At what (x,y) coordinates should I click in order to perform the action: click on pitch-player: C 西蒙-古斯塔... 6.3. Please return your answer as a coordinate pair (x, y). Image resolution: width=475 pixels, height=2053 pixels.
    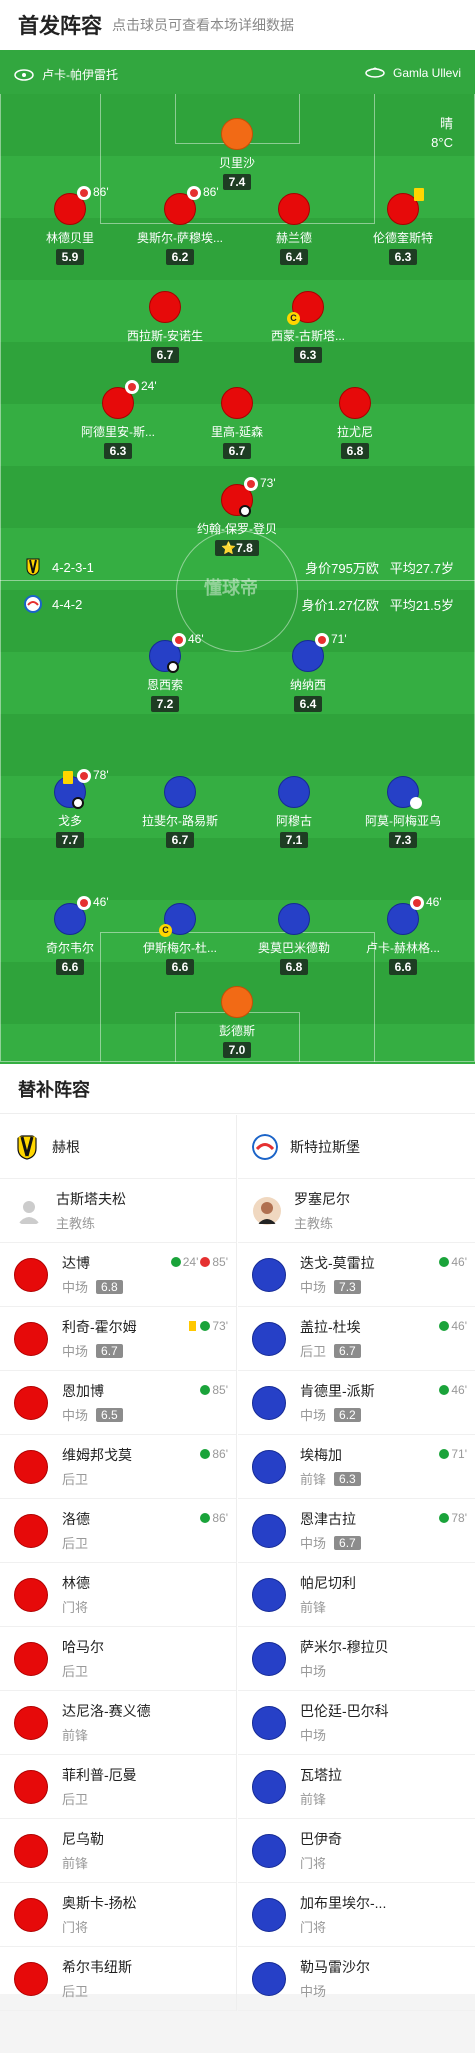
    Looking at the image, I should click on (308, 327).